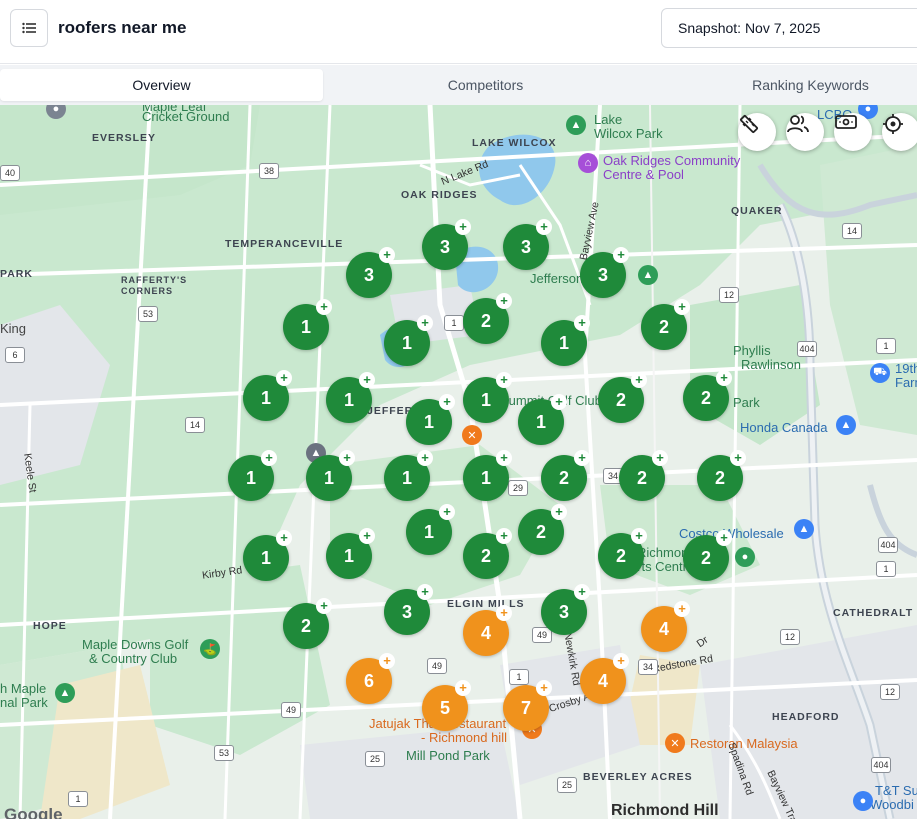  What do you see at coordinates (161, 85) in the screenshot?
I see `tab-overview: Overview` at bounding box center [161, 85].